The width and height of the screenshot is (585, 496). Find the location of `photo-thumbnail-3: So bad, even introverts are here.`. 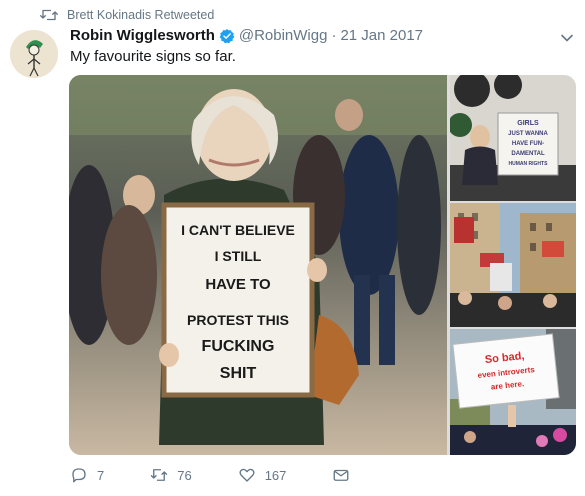

photo-thumbnail-3: So bad, even introverts are here. is located at coordinates (513, 392).